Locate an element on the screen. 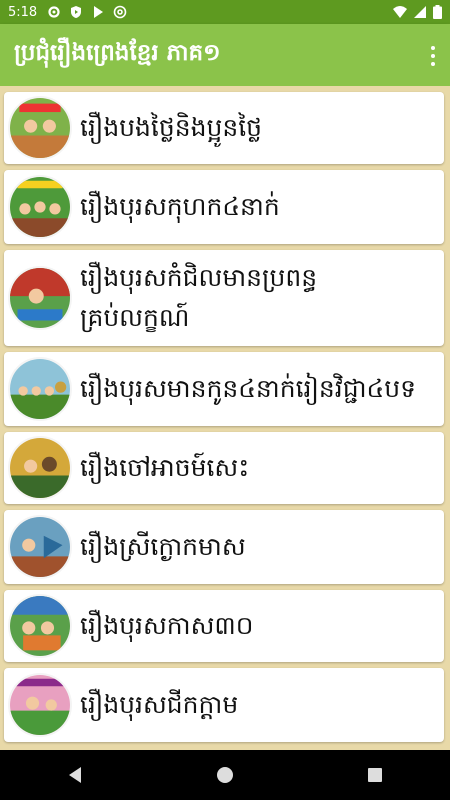 The image size is (450, 800). back-triangle-icon is located at coordinates (75, 775).